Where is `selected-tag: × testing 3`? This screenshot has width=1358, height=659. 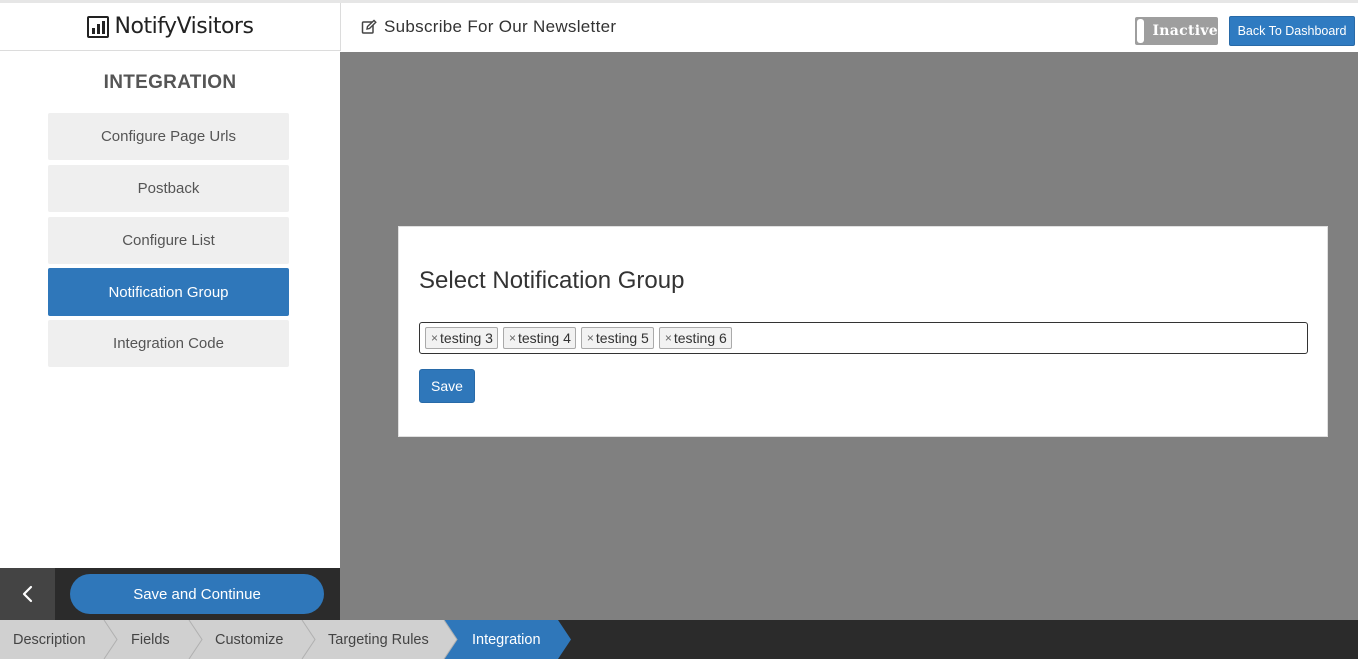
selected-tag: × testing 3 is located at coordinates (461, 338).